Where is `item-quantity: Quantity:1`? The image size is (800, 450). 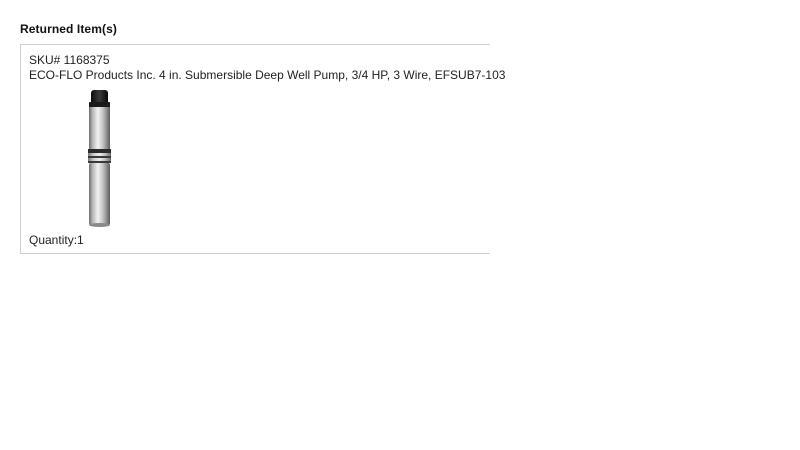
item-quantity: Quantity:1 is located at coordinates (56, 240).